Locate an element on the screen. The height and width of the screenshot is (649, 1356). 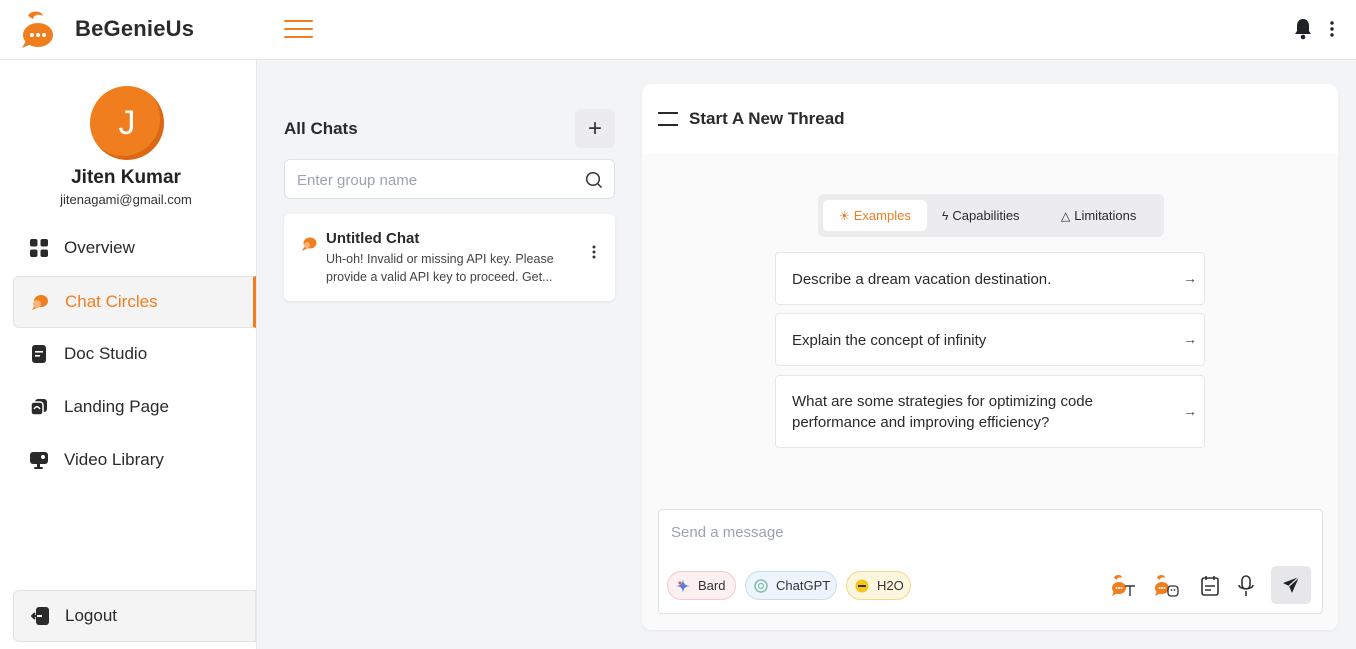
thread-tabs: ☀ Examples ϟ Capabilities △ Limitations is located at coordinates (991, 215).